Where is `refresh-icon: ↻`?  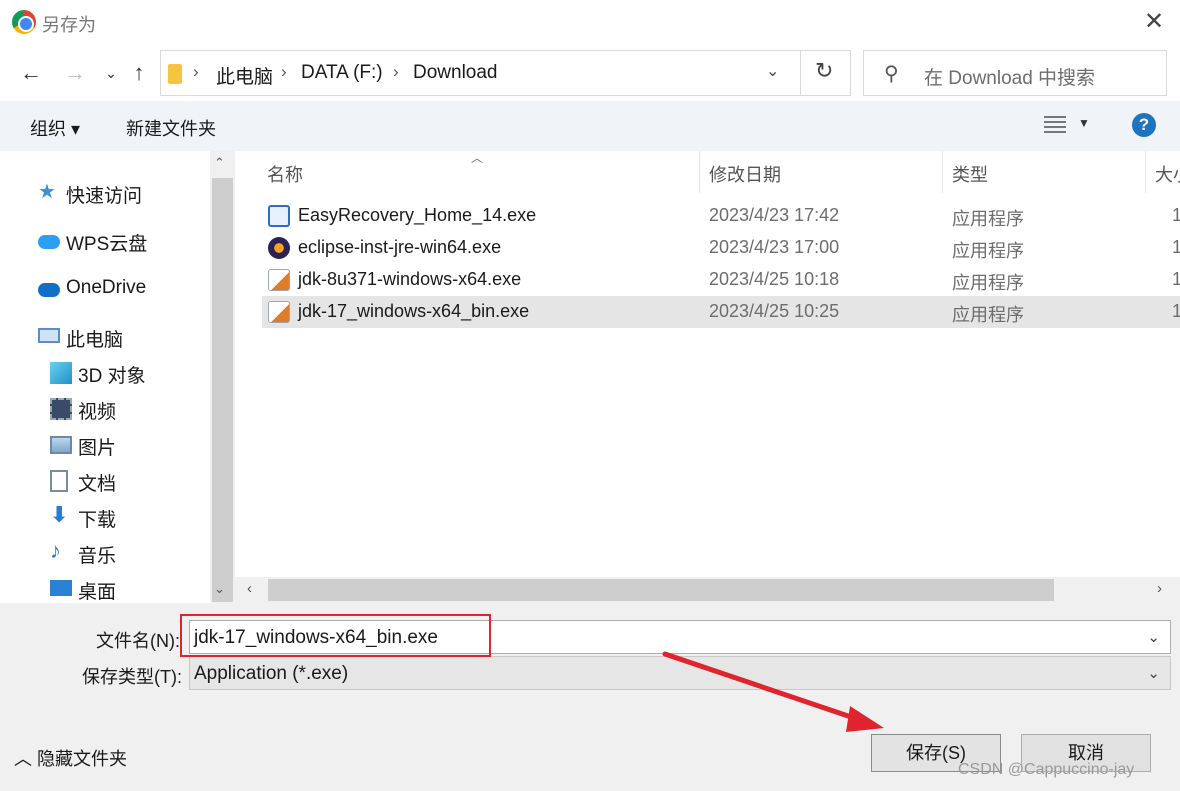 refresh-icon: ↻ is located at coordinates (824, 71).